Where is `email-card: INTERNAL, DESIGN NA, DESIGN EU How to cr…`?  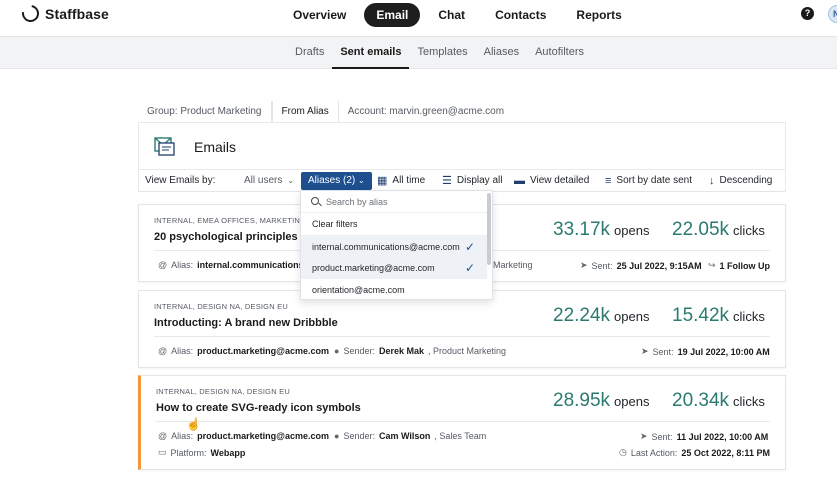
email-card: INTERNAL, DESIGN NA, DESIGN EU How to cr… is located at coordinates (462, 422).